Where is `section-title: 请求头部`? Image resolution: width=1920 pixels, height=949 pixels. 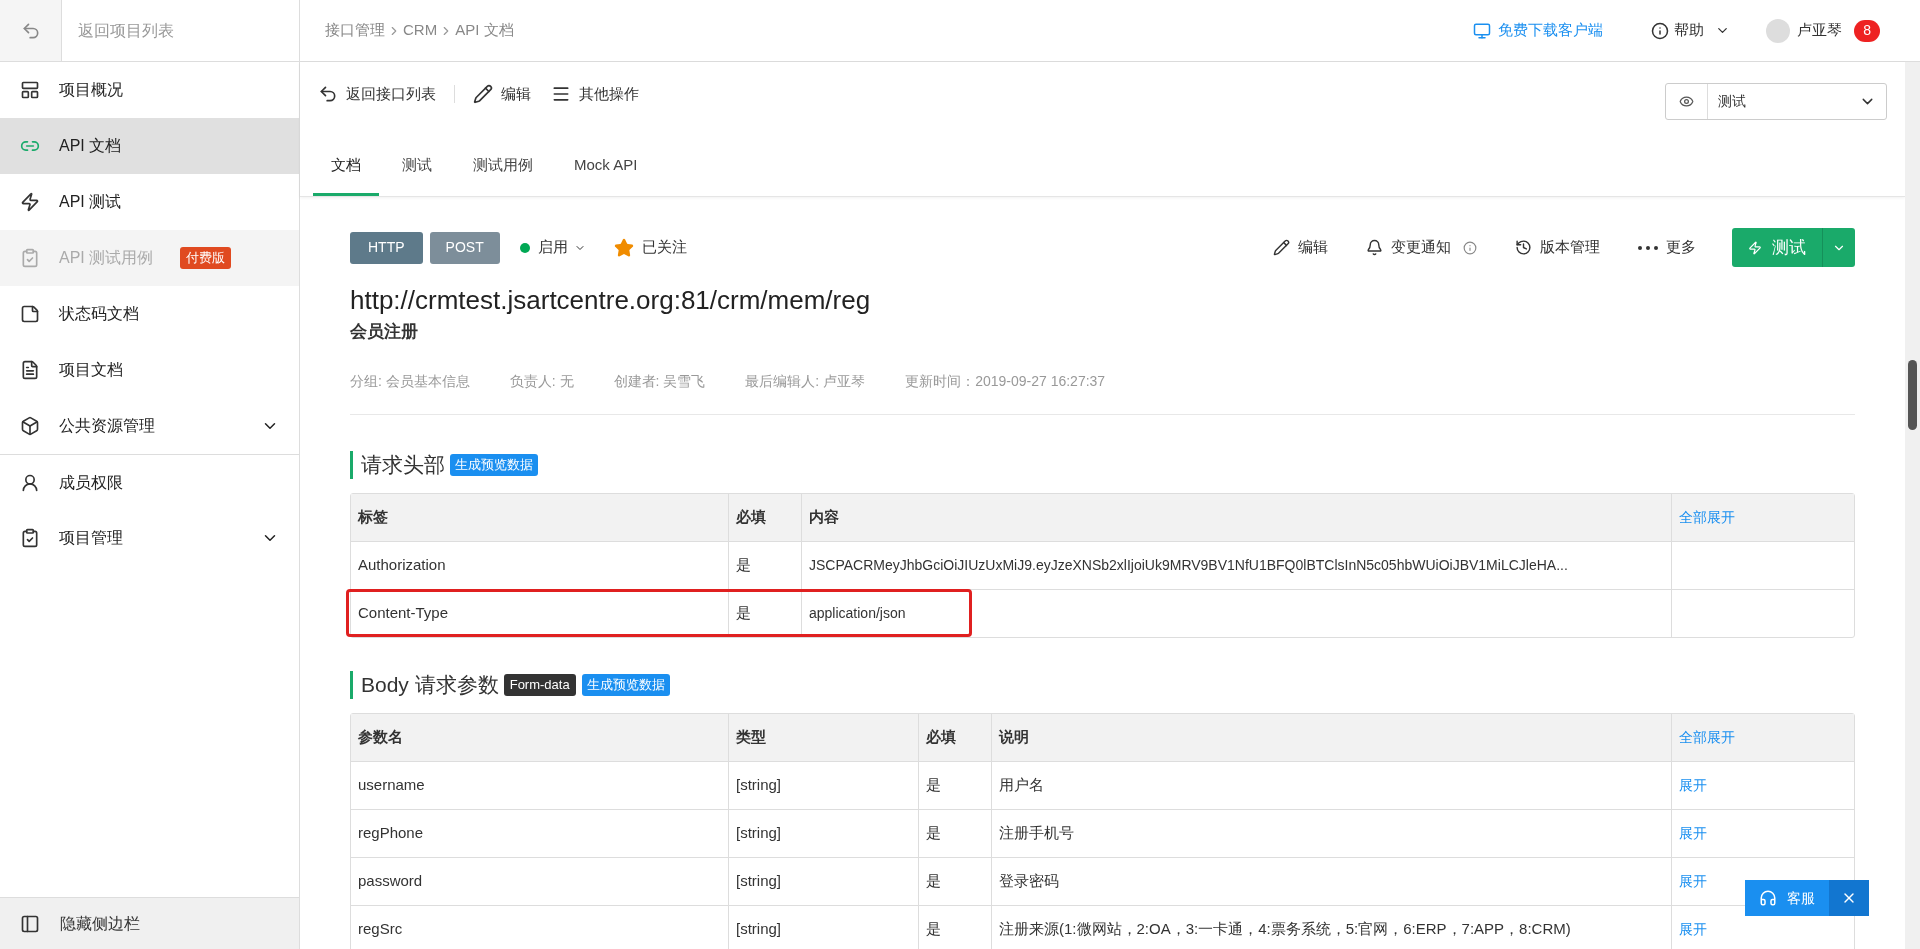
section-title: 请求头部 is located at coordinates (403, 464).